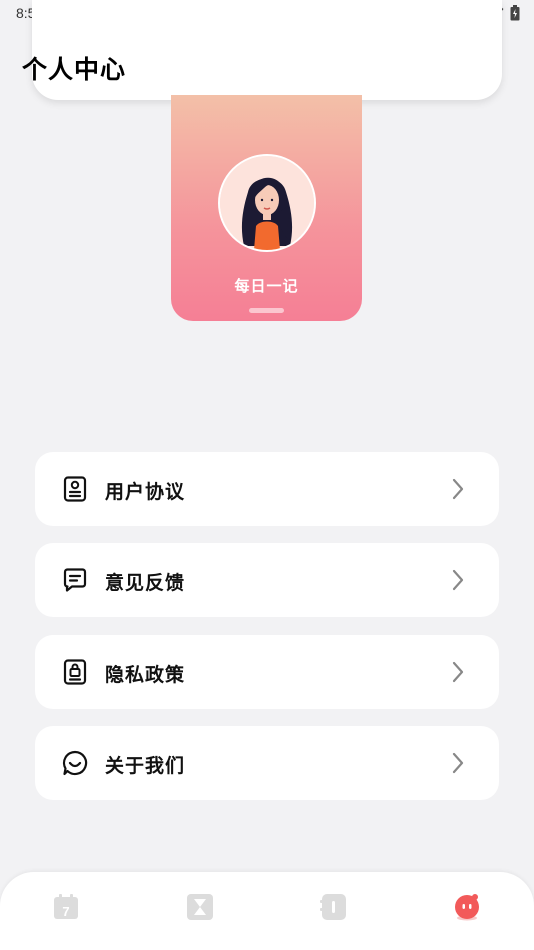 The height and width of the screenshot is (950, 534). Describe the element at coordinates (515, 13) in the screenshot. I see `battery-icon` at that location.